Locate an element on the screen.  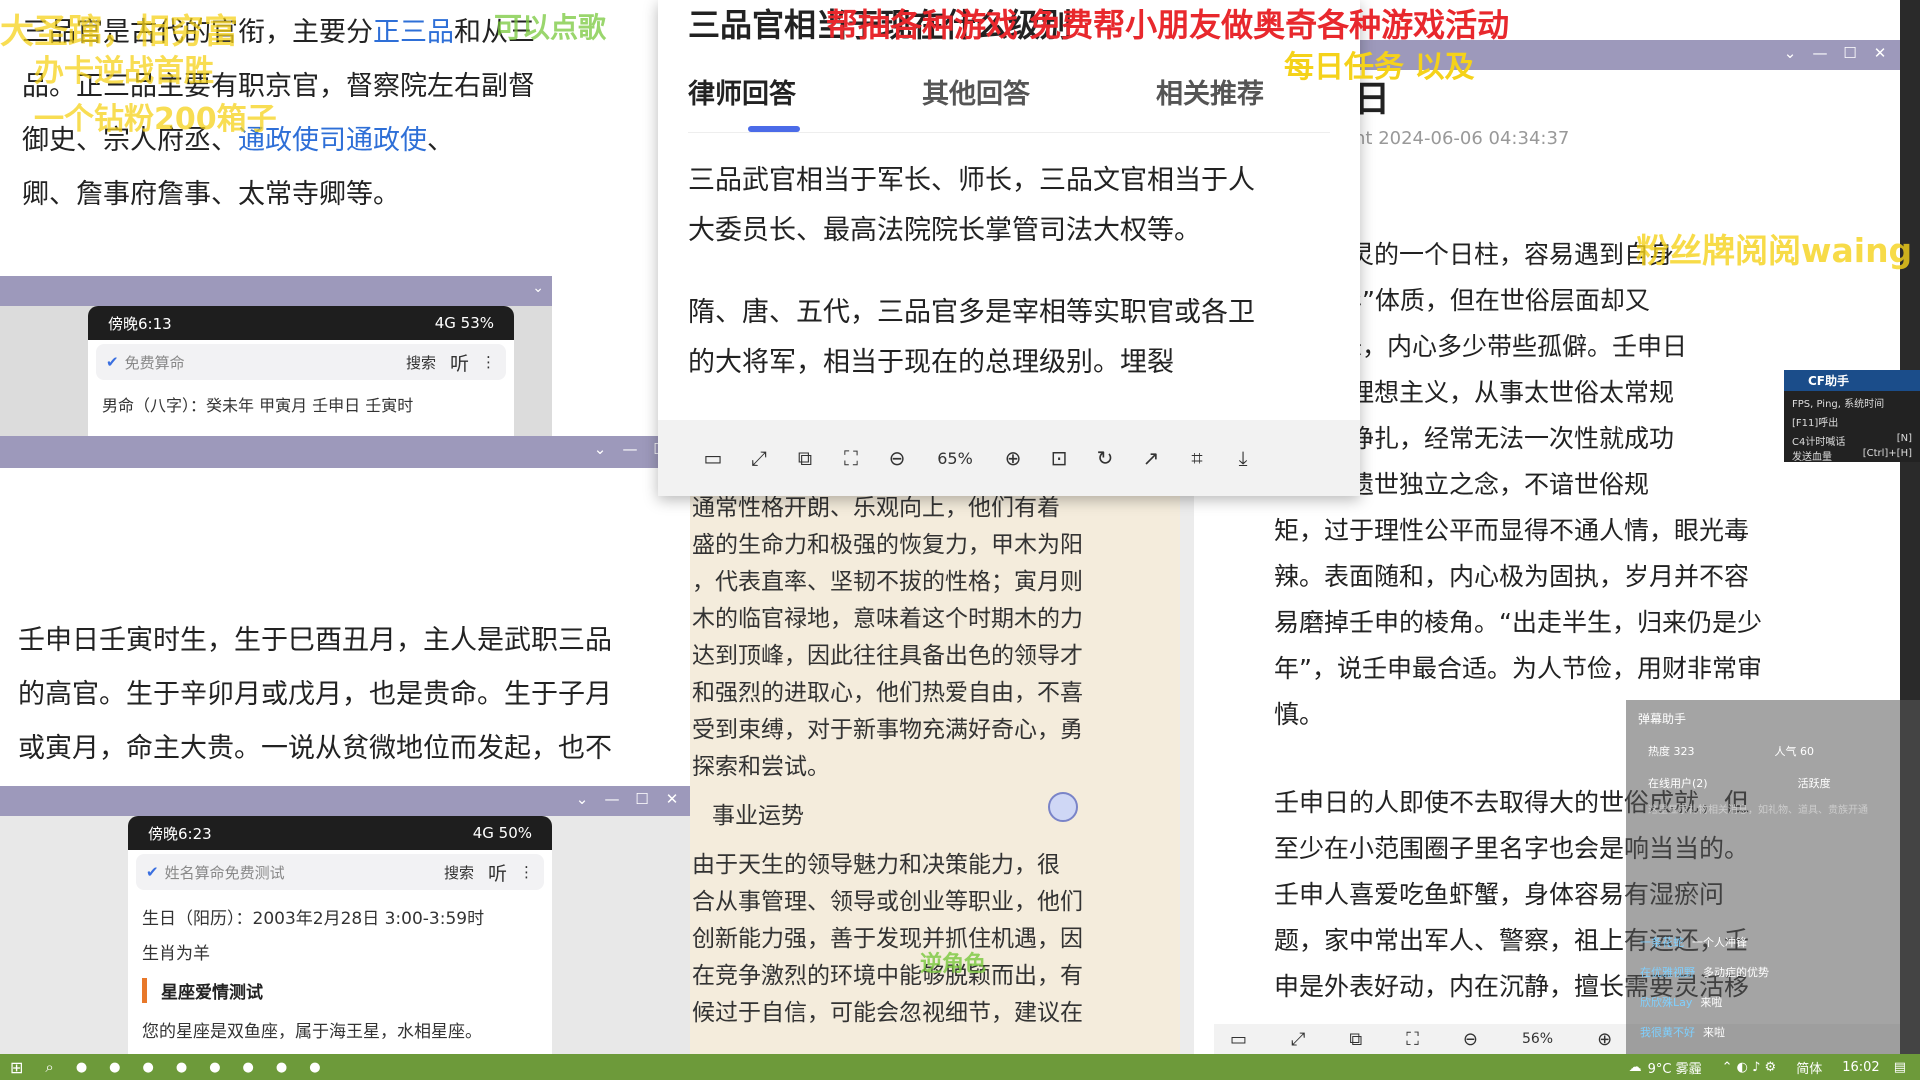
overlay-text-right-yellow: 粉丝牌阅阅waing is located at coordinates (1774, 250).